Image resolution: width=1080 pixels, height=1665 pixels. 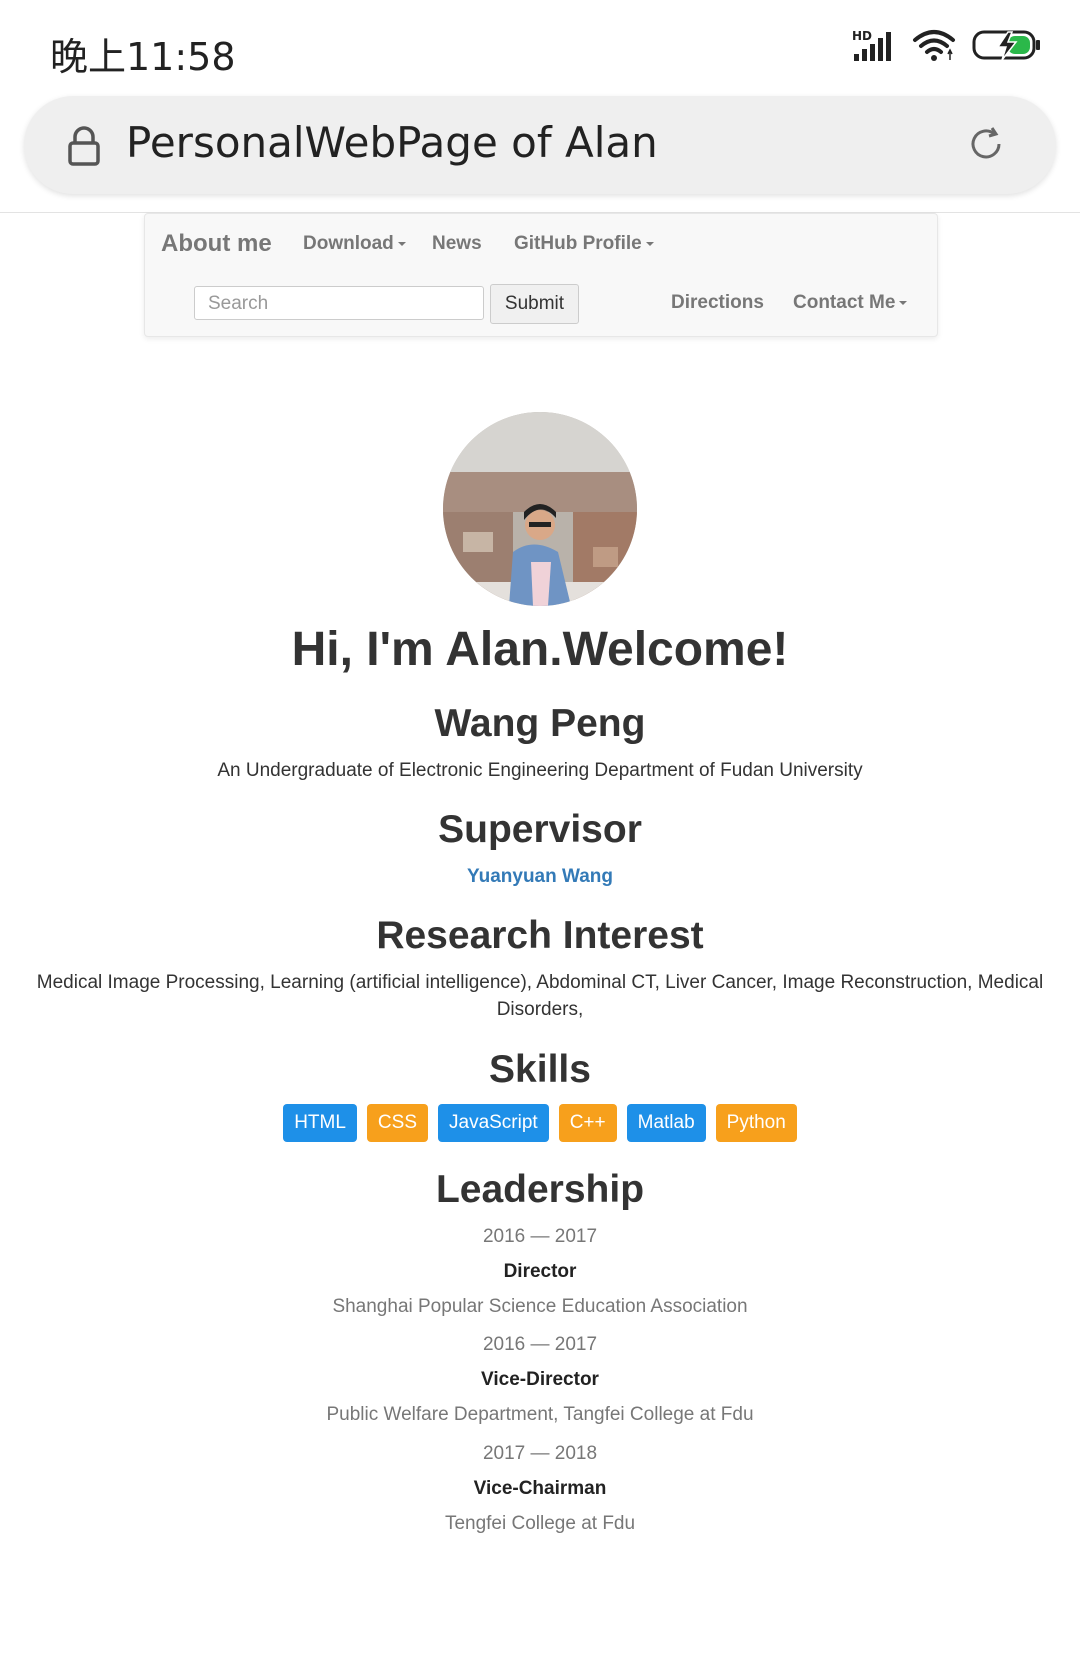 I want to click on search-input: Search, so click(x=339, y=303).